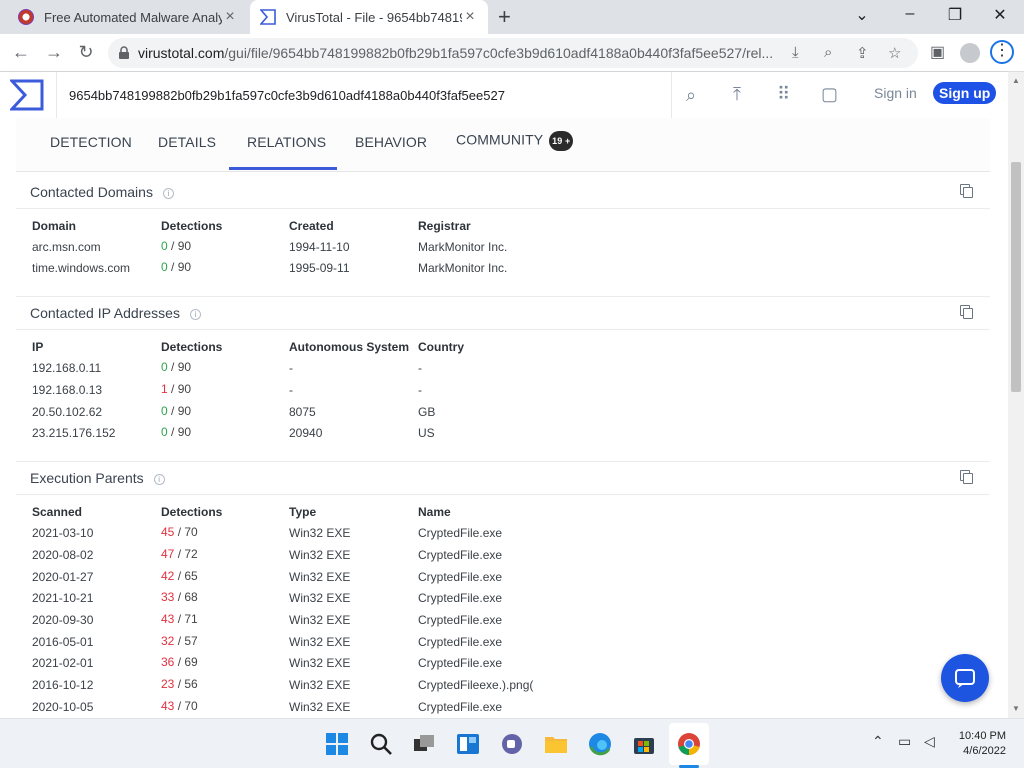 This screenshot has height=768, width=1024. What do you see at coordinates (21, 52) in the screenshot?
I see `back-icon: ←` at bounding box center [21, 52].